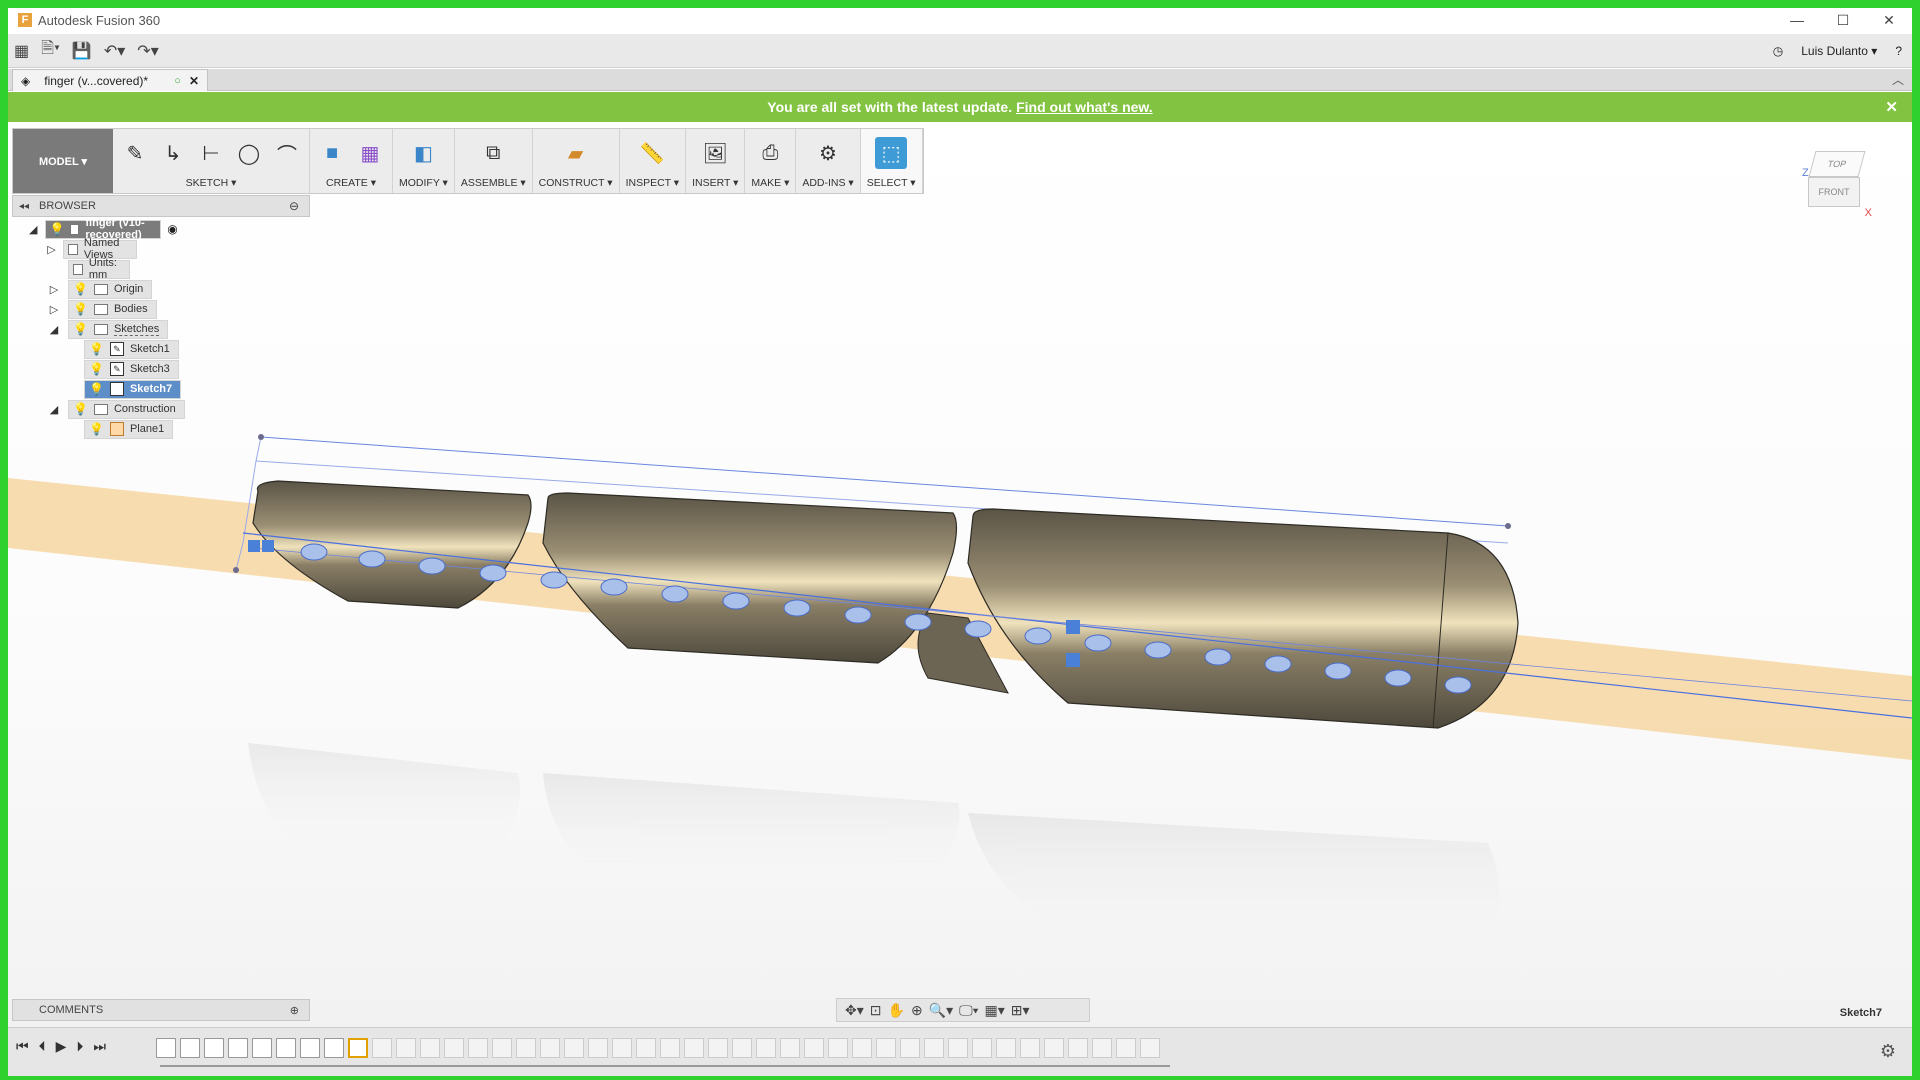 Image resolution: width=1920 pixels, height=1080 pixels. What do you see at coordinates (63, 161) in the screenshot?
I see `workspace-switcher: MODEL ▾` at bounding box center [63, 161].